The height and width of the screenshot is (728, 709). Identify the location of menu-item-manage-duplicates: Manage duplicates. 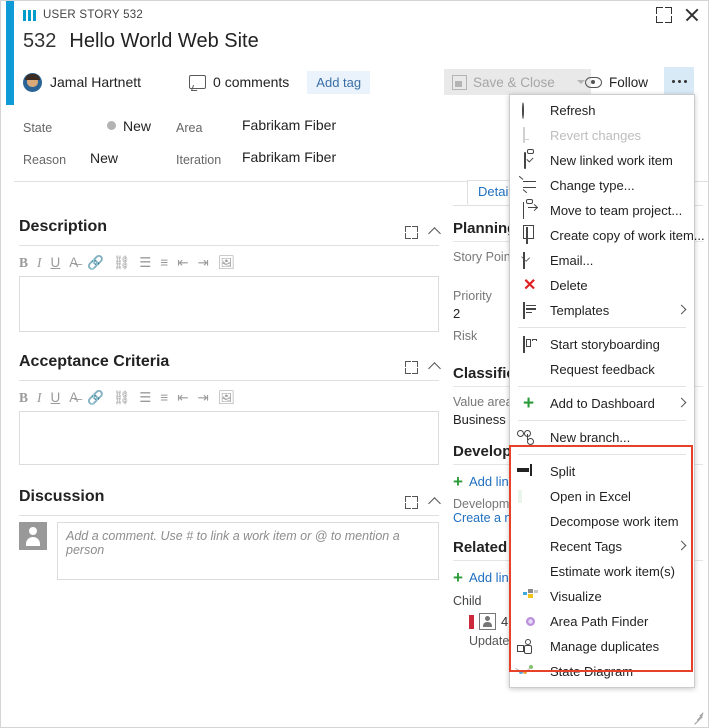
(602, 646).